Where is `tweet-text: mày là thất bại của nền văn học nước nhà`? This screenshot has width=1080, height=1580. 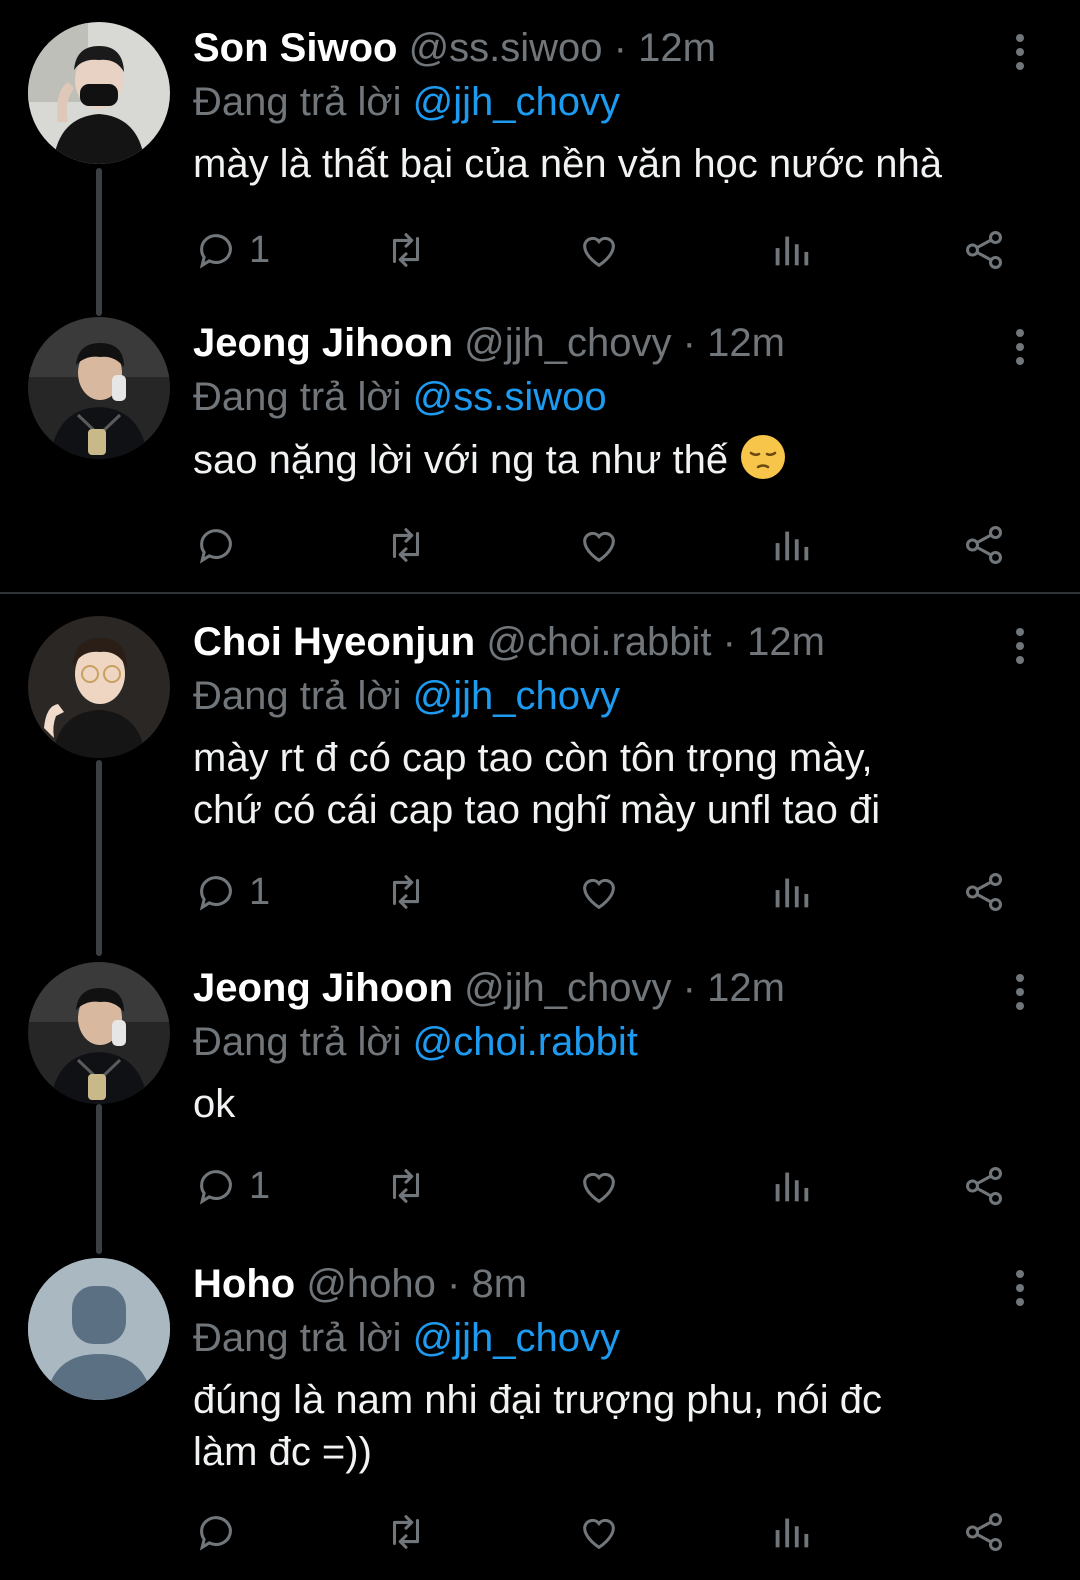
tweet-text: mày là thất bại của nền văn học nước nhà is located at coordinates (613, 164).